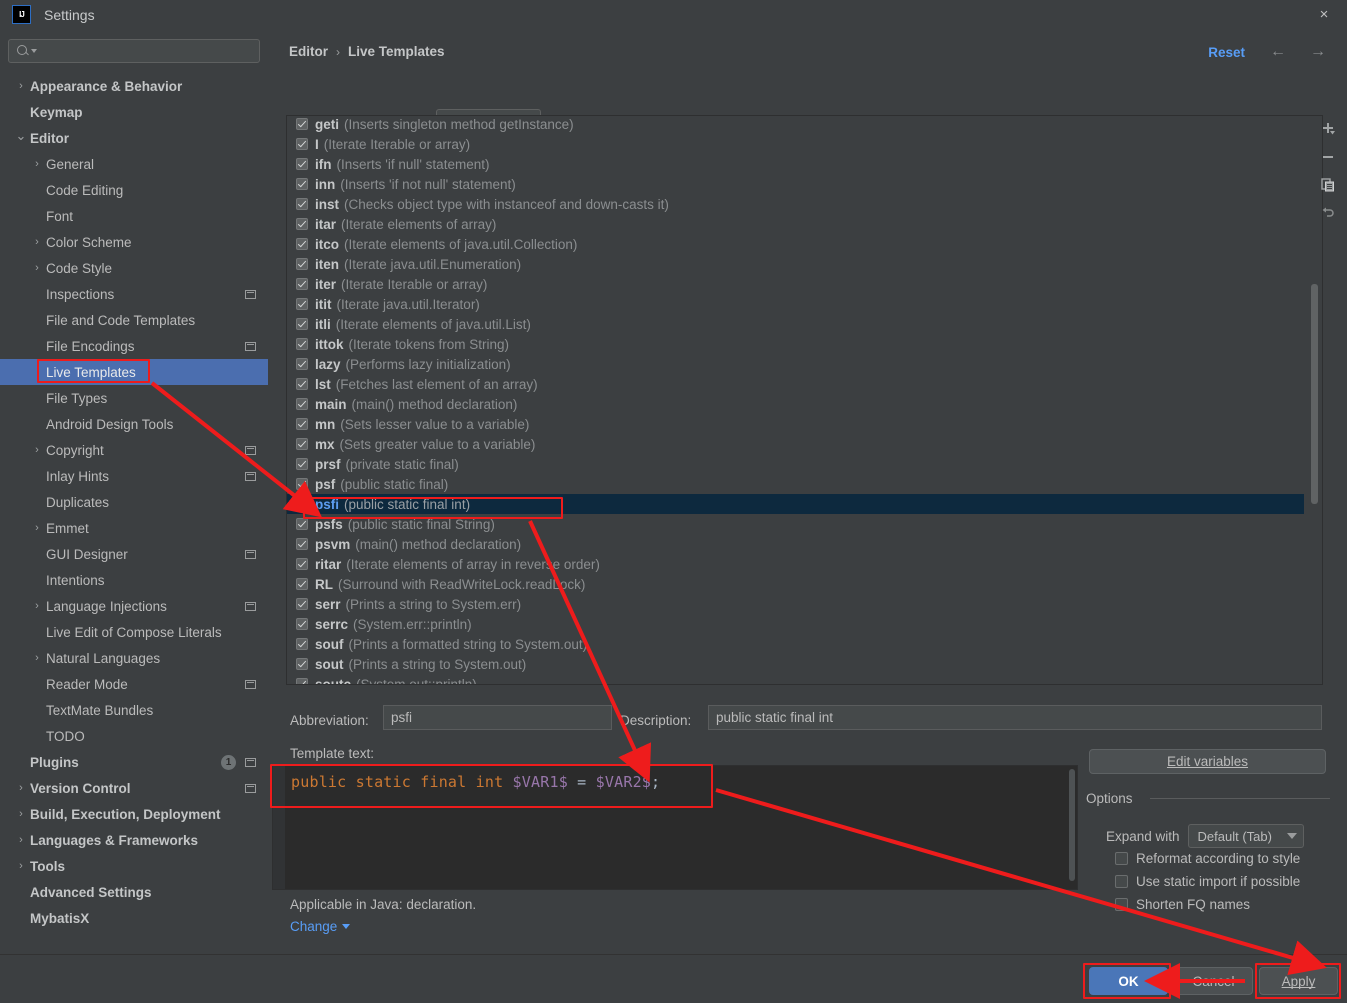 The width and height of the screenshot is (1347, 1003). What do you see at coordinates (134, 606) in the screenshot?
I see `sidebar-item-language-injections: › Language Injections` at bounding box center [134, 606].